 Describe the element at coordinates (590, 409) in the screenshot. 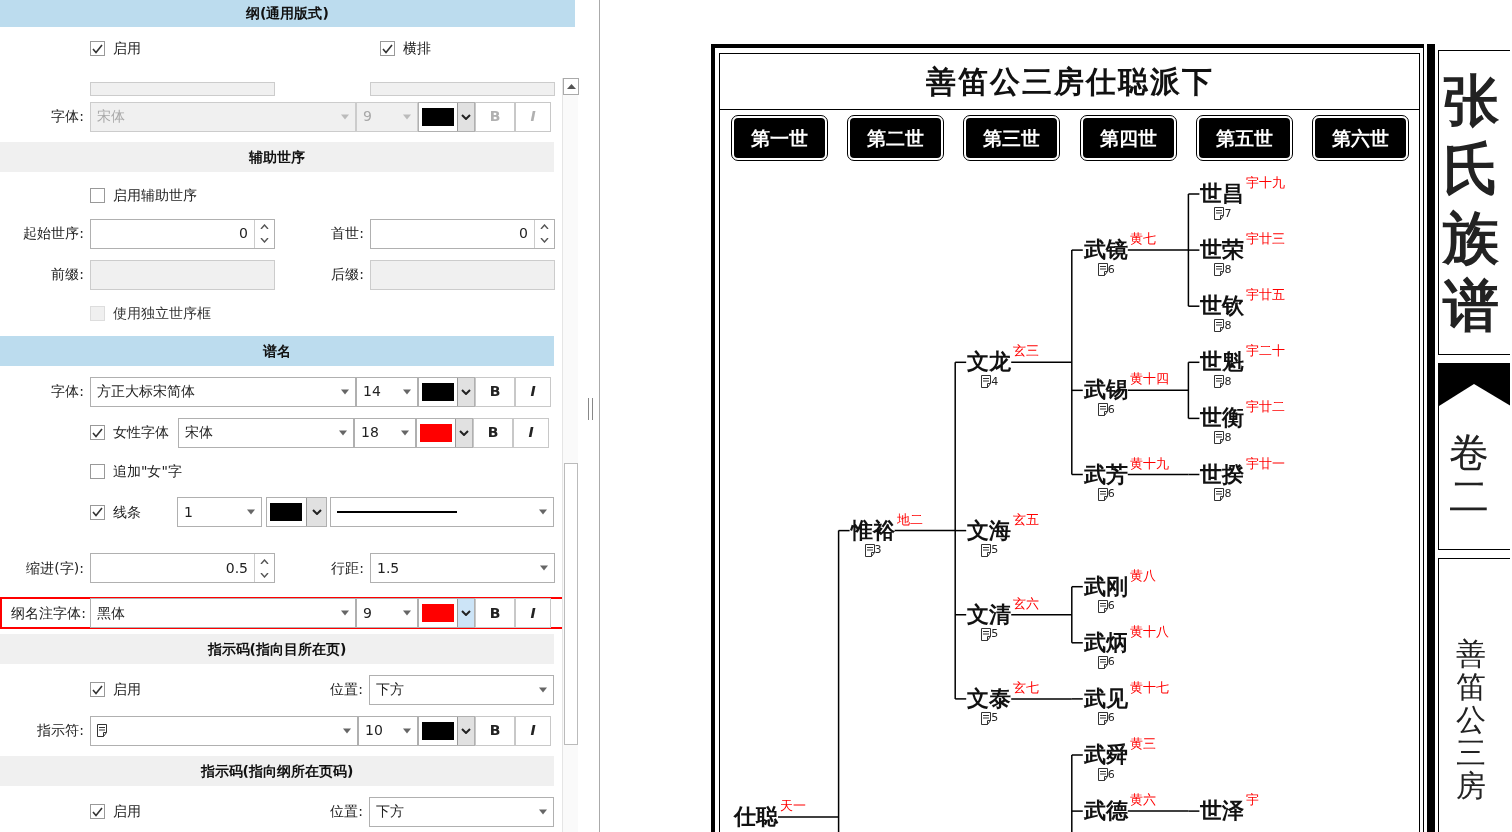

I see `splitter-grip` at that location.